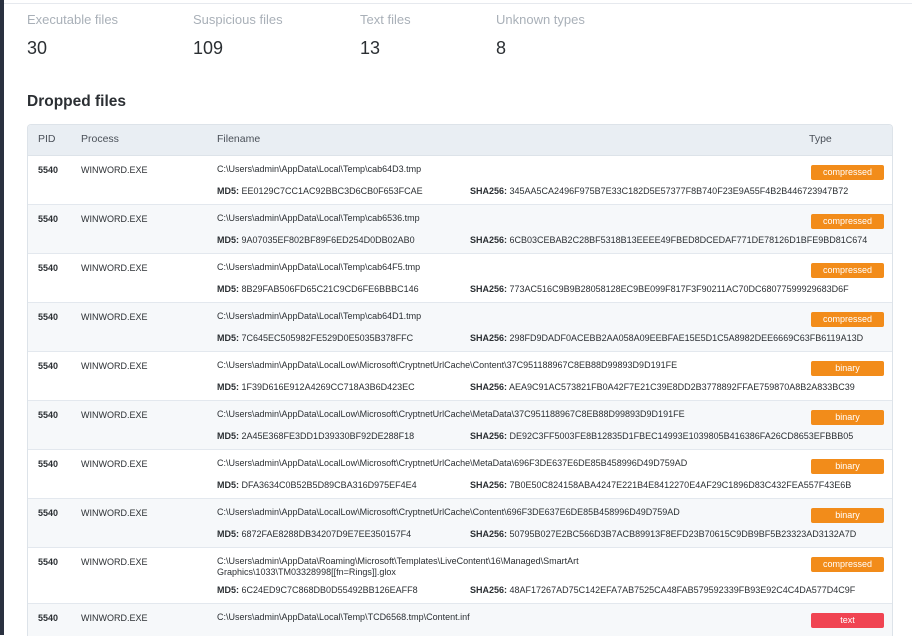  Describe the element at coordinates (820, 139) in the screenshot. I see `column-header-type: Type` at that location.